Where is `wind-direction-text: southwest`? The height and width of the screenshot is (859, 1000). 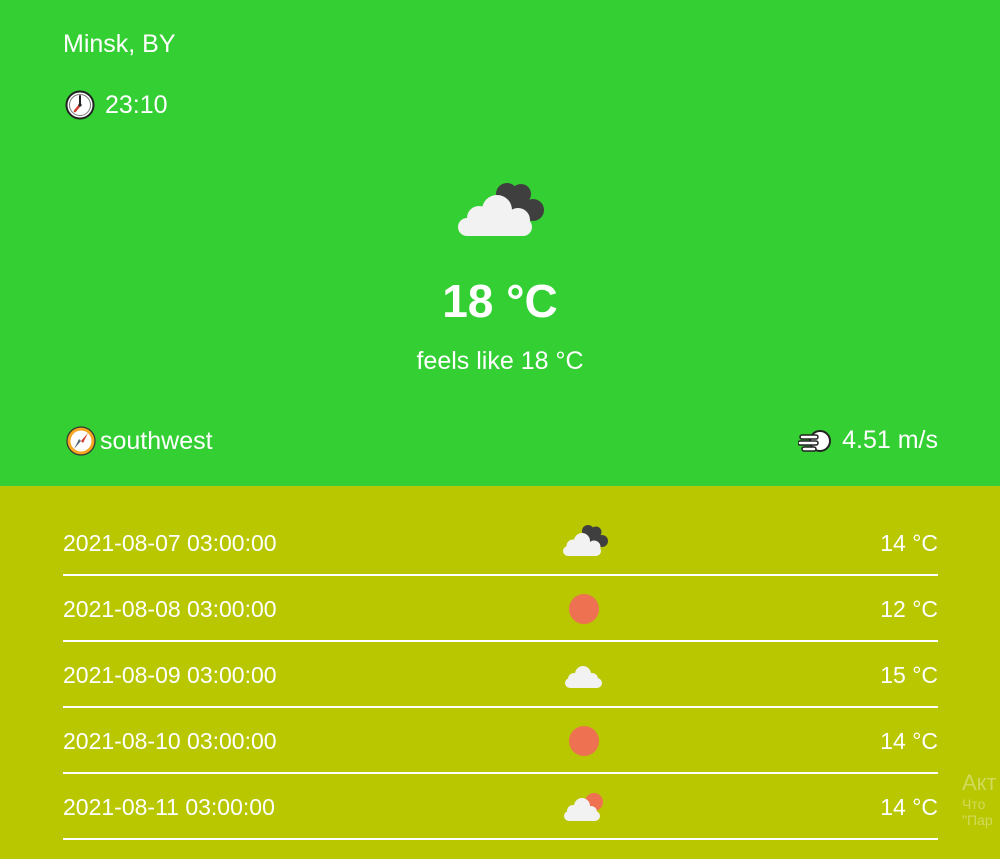
wind-direction-text: southwest is located at coordinates (156, 440).